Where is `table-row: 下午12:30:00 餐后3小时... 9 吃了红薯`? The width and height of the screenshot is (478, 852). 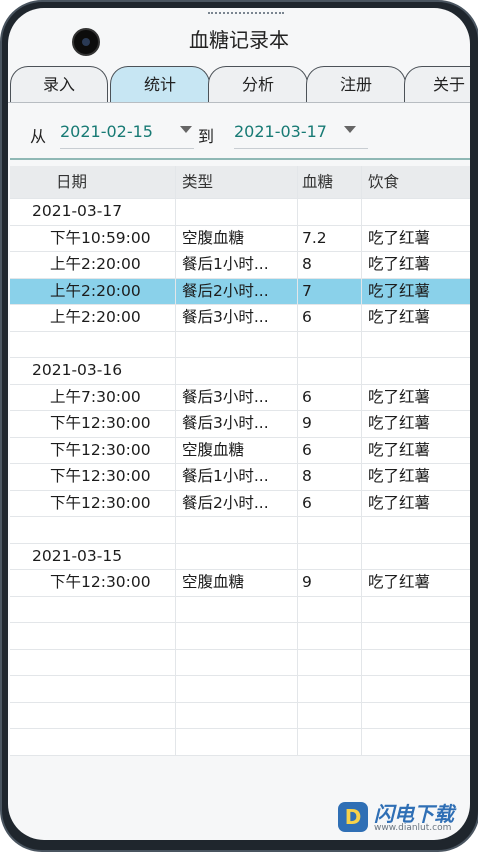
table-row: 下午12:30:00 餐后3小时... 9 吃了红薯 is located at coordinates (240, 424).